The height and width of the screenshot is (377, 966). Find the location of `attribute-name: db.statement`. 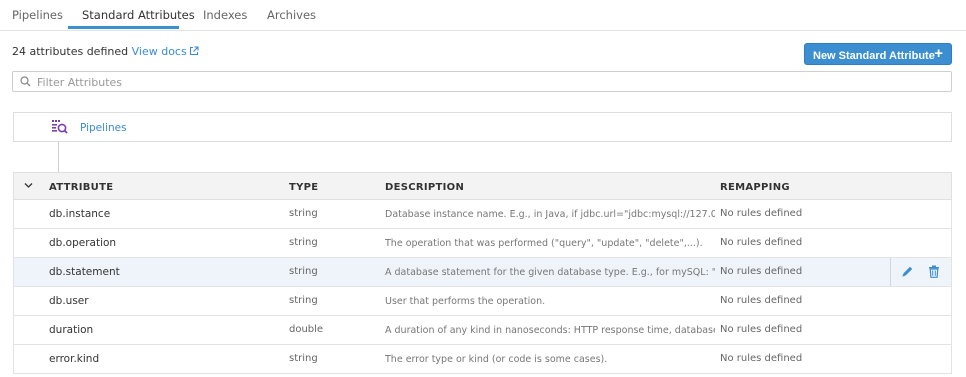

attribute-name: db.statement is located at coordinates (84, 272).